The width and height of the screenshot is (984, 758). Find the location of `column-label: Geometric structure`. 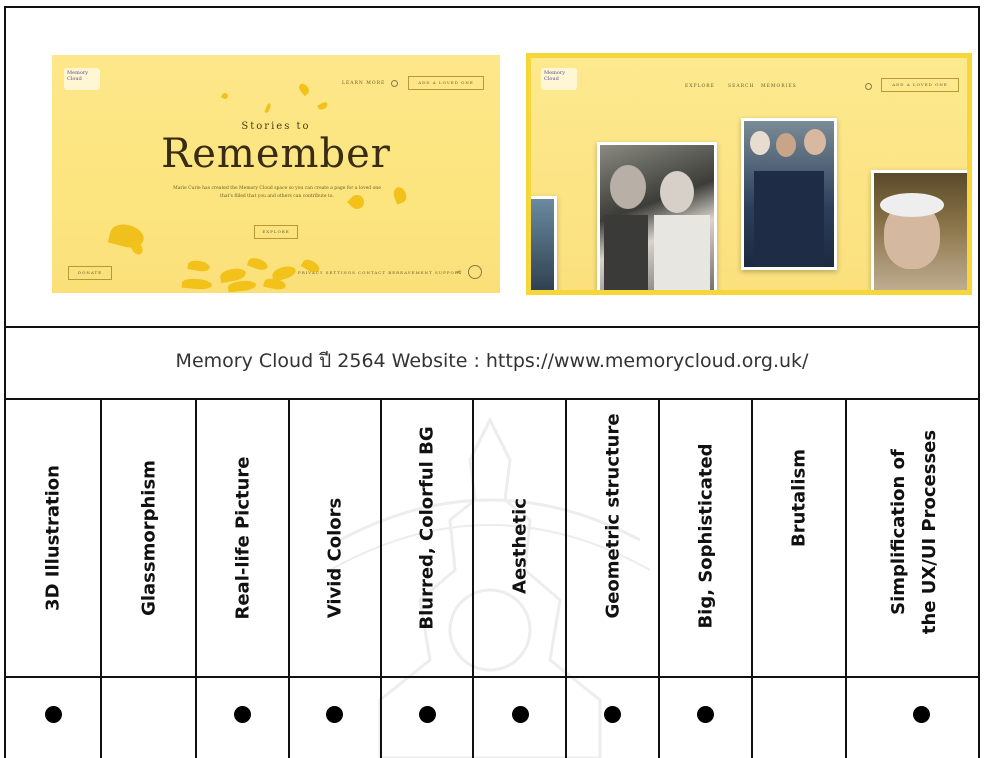

column-label: Geometric structure is located at coordinates (612, 516).